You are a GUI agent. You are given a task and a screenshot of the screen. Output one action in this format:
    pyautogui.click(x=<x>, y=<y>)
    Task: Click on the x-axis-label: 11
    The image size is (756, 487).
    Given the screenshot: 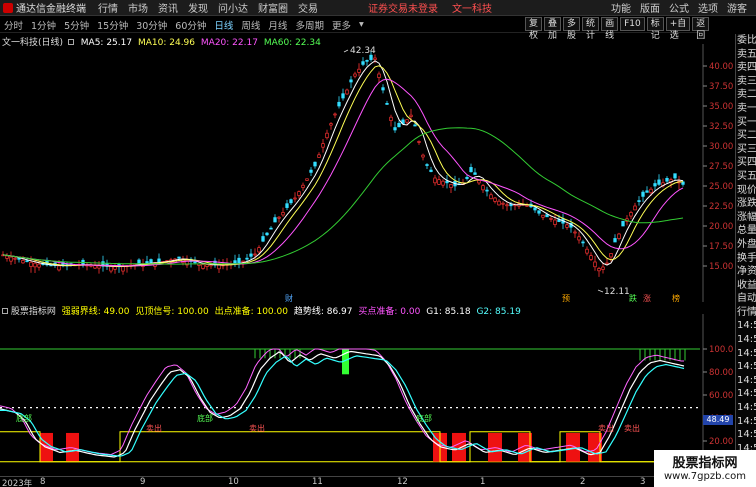 What is the action you would take?
    pyautogui.click(x=317, y=482)
    